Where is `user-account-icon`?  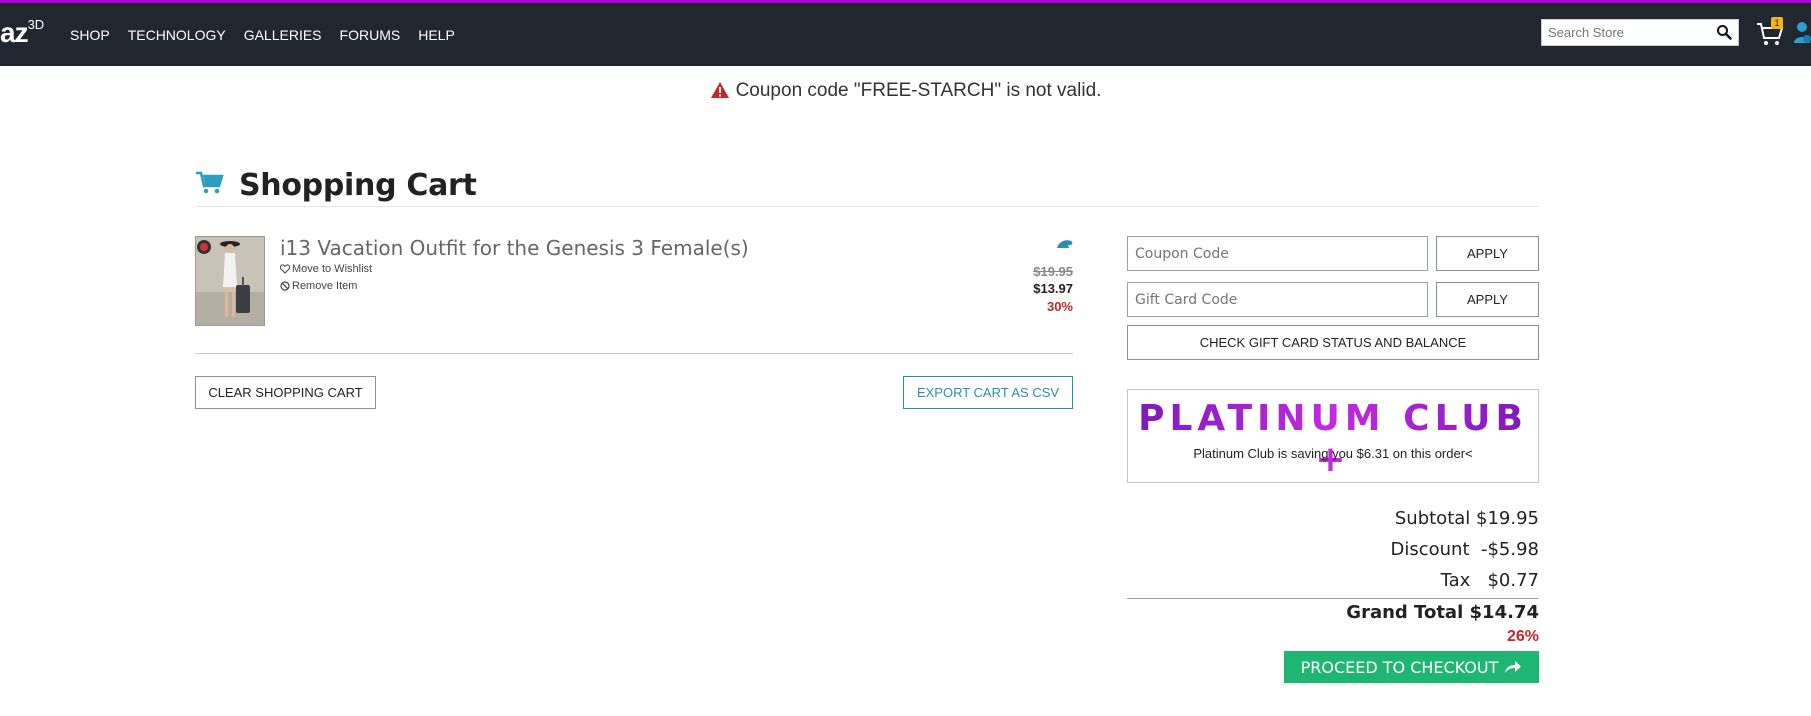 user-account-icon is located at coordinates (1802, 34).